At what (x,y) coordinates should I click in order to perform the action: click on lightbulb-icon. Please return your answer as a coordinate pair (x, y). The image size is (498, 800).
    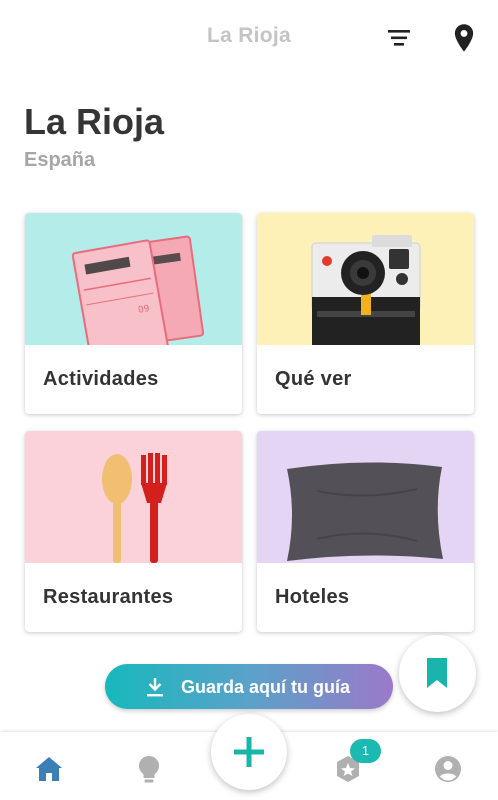
    Looking at the image, I should click on (149, 769).